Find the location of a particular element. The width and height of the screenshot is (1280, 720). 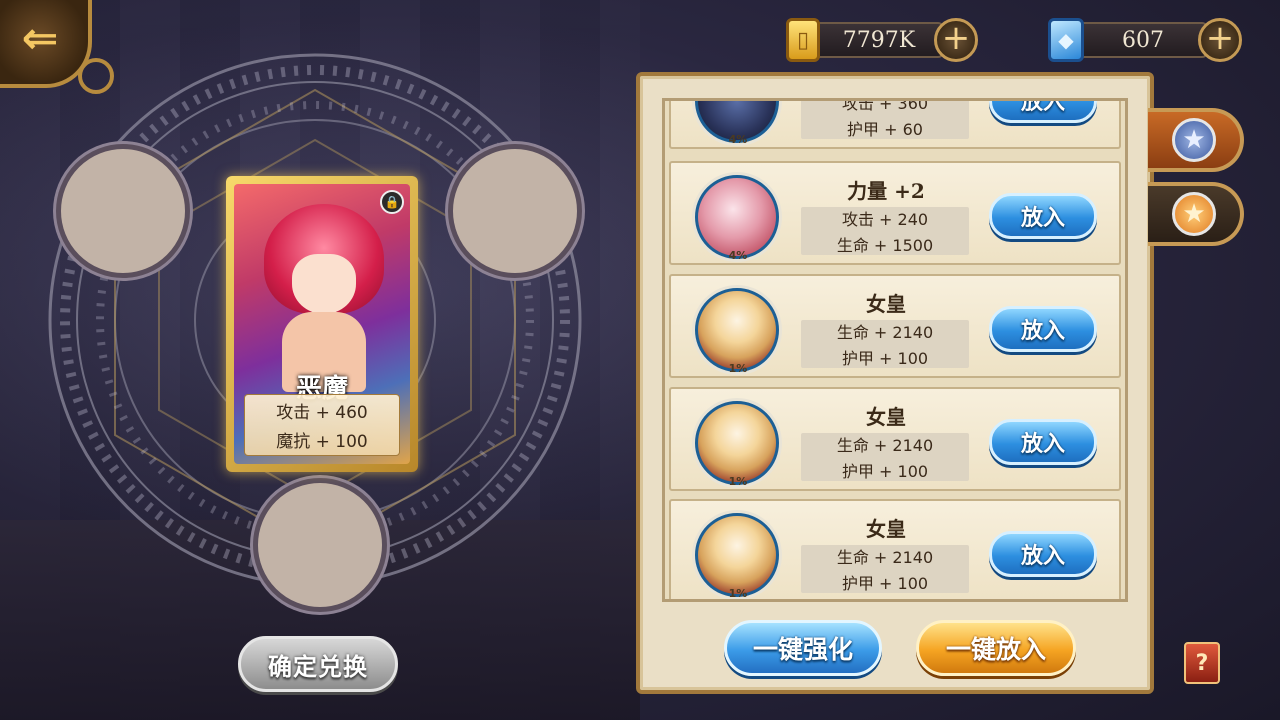

card-stats: 攻击 + 460 魔抗 + 100 is located at coordinates (322, 425).